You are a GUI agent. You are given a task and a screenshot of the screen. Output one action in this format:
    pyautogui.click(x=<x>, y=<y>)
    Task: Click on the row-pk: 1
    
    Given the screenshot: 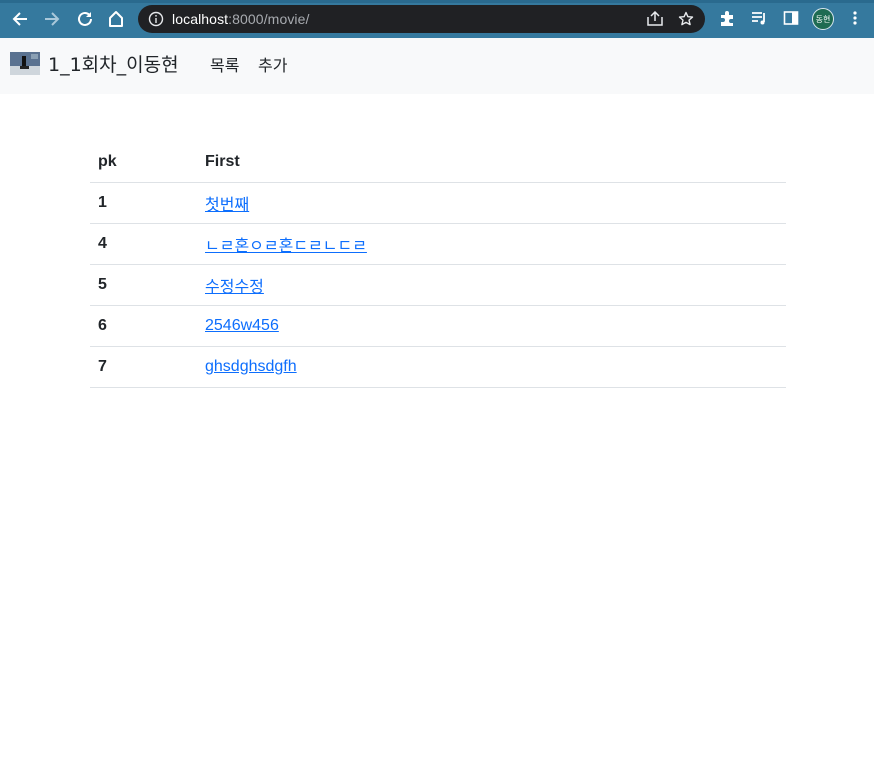 What is the action you would take?
    pyautogui.click(x=143, y=203)
    